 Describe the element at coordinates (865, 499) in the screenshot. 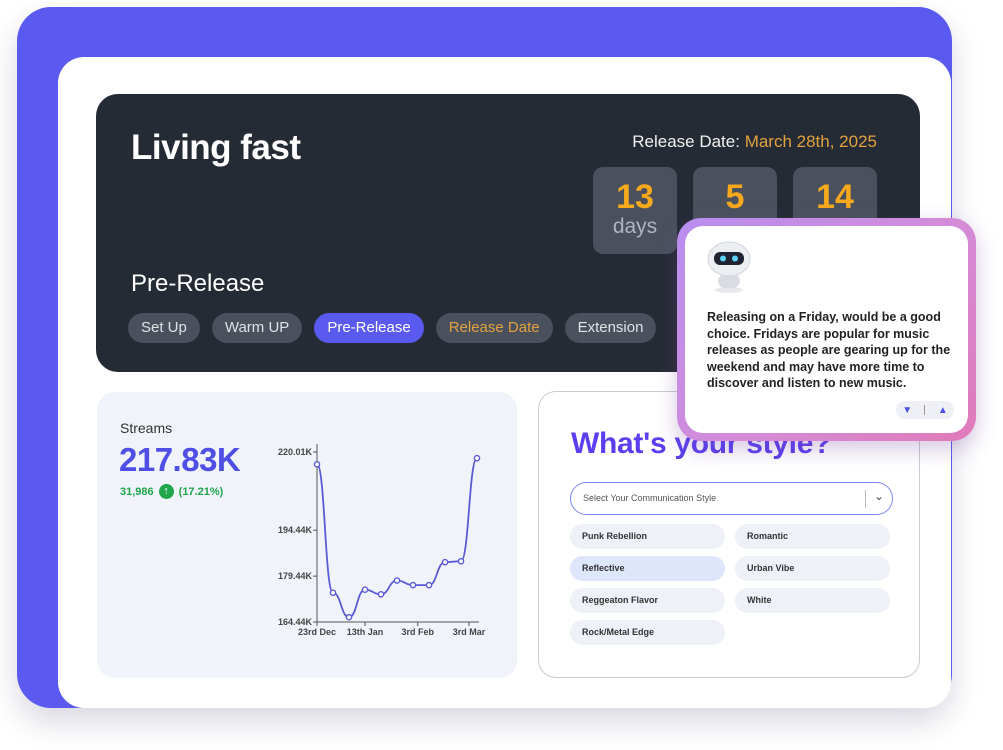

I see `select-divider` at that location.